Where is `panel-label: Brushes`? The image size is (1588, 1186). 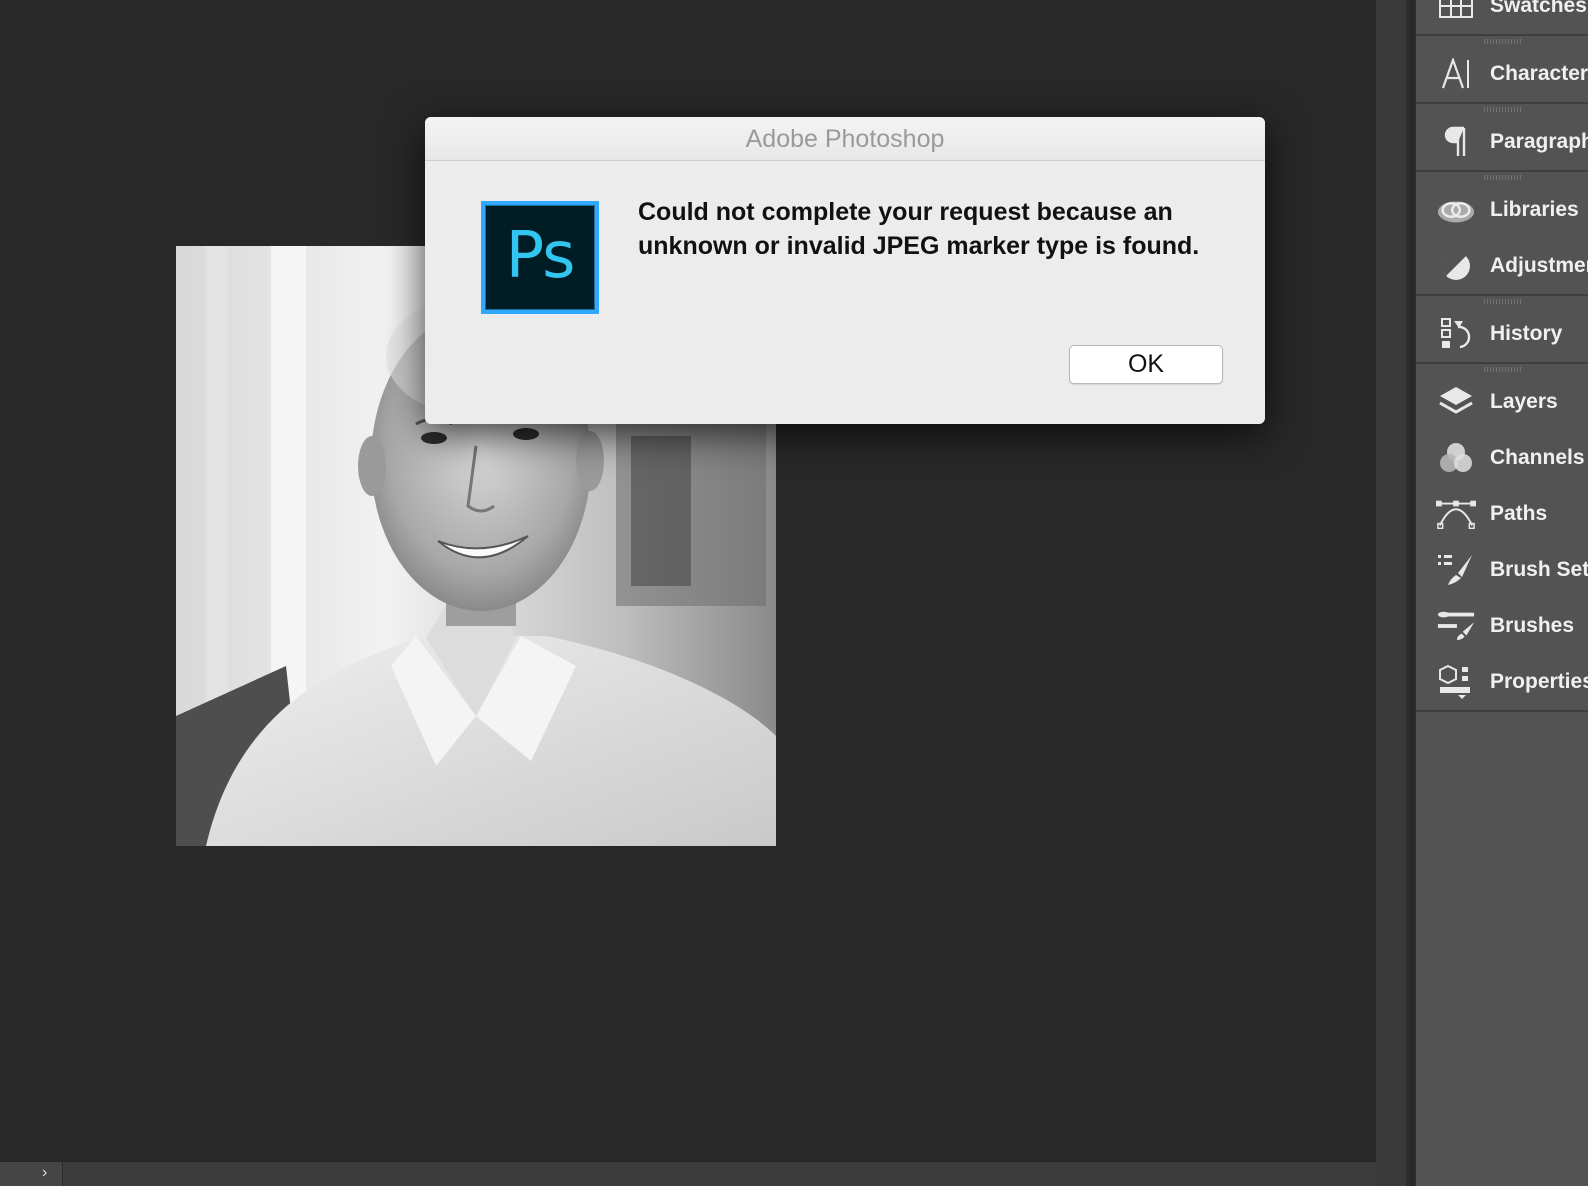
panel-label: Brushes is located at coordinates (1532, 625).